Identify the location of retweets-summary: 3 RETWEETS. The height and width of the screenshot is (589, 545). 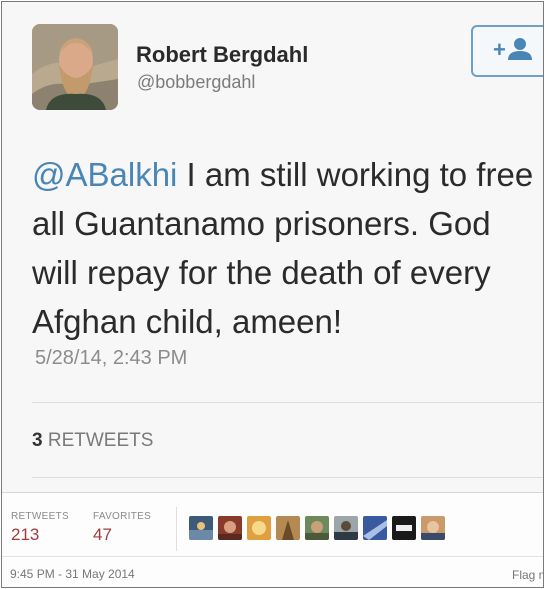
(92, 441).